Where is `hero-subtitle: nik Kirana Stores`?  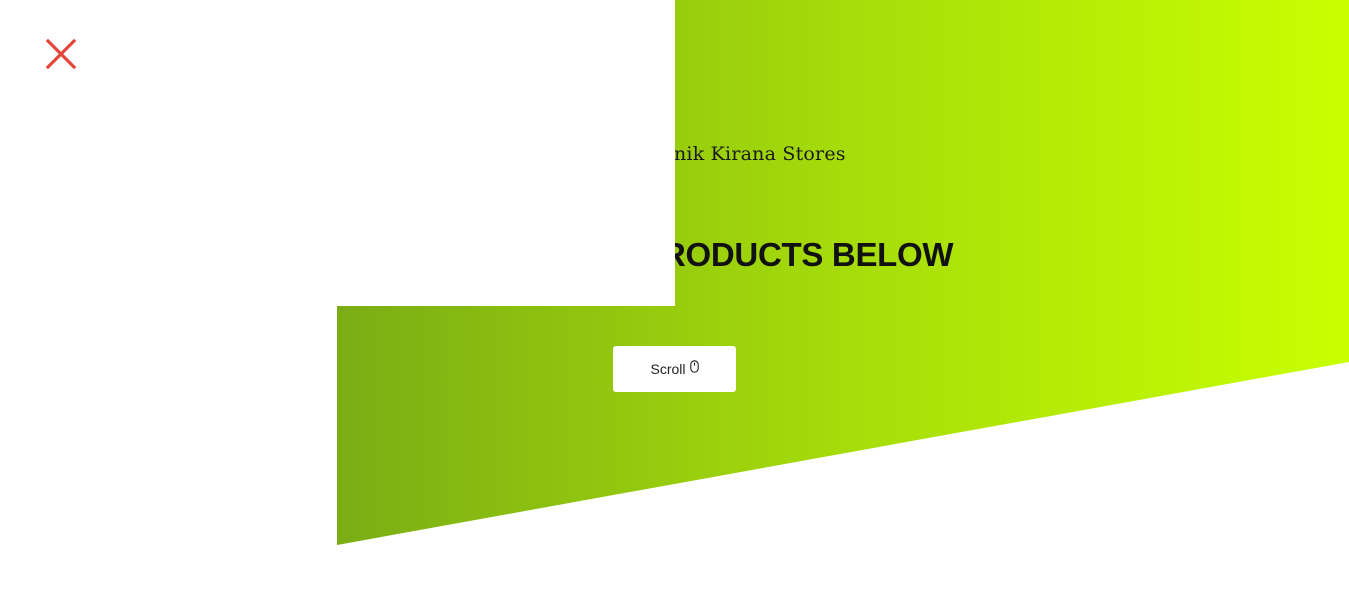
hero-subtitle: nik Kirana Stores is located at coordinates (760, 154).